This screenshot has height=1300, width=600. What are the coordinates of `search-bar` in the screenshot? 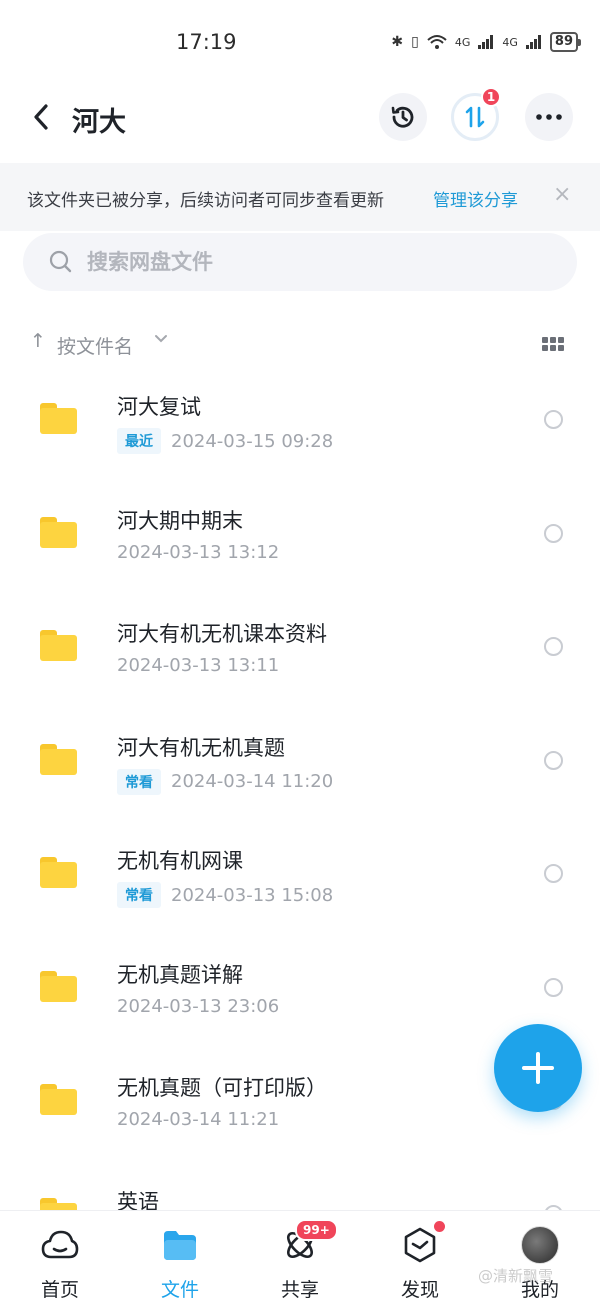 It's located at (300, 262).